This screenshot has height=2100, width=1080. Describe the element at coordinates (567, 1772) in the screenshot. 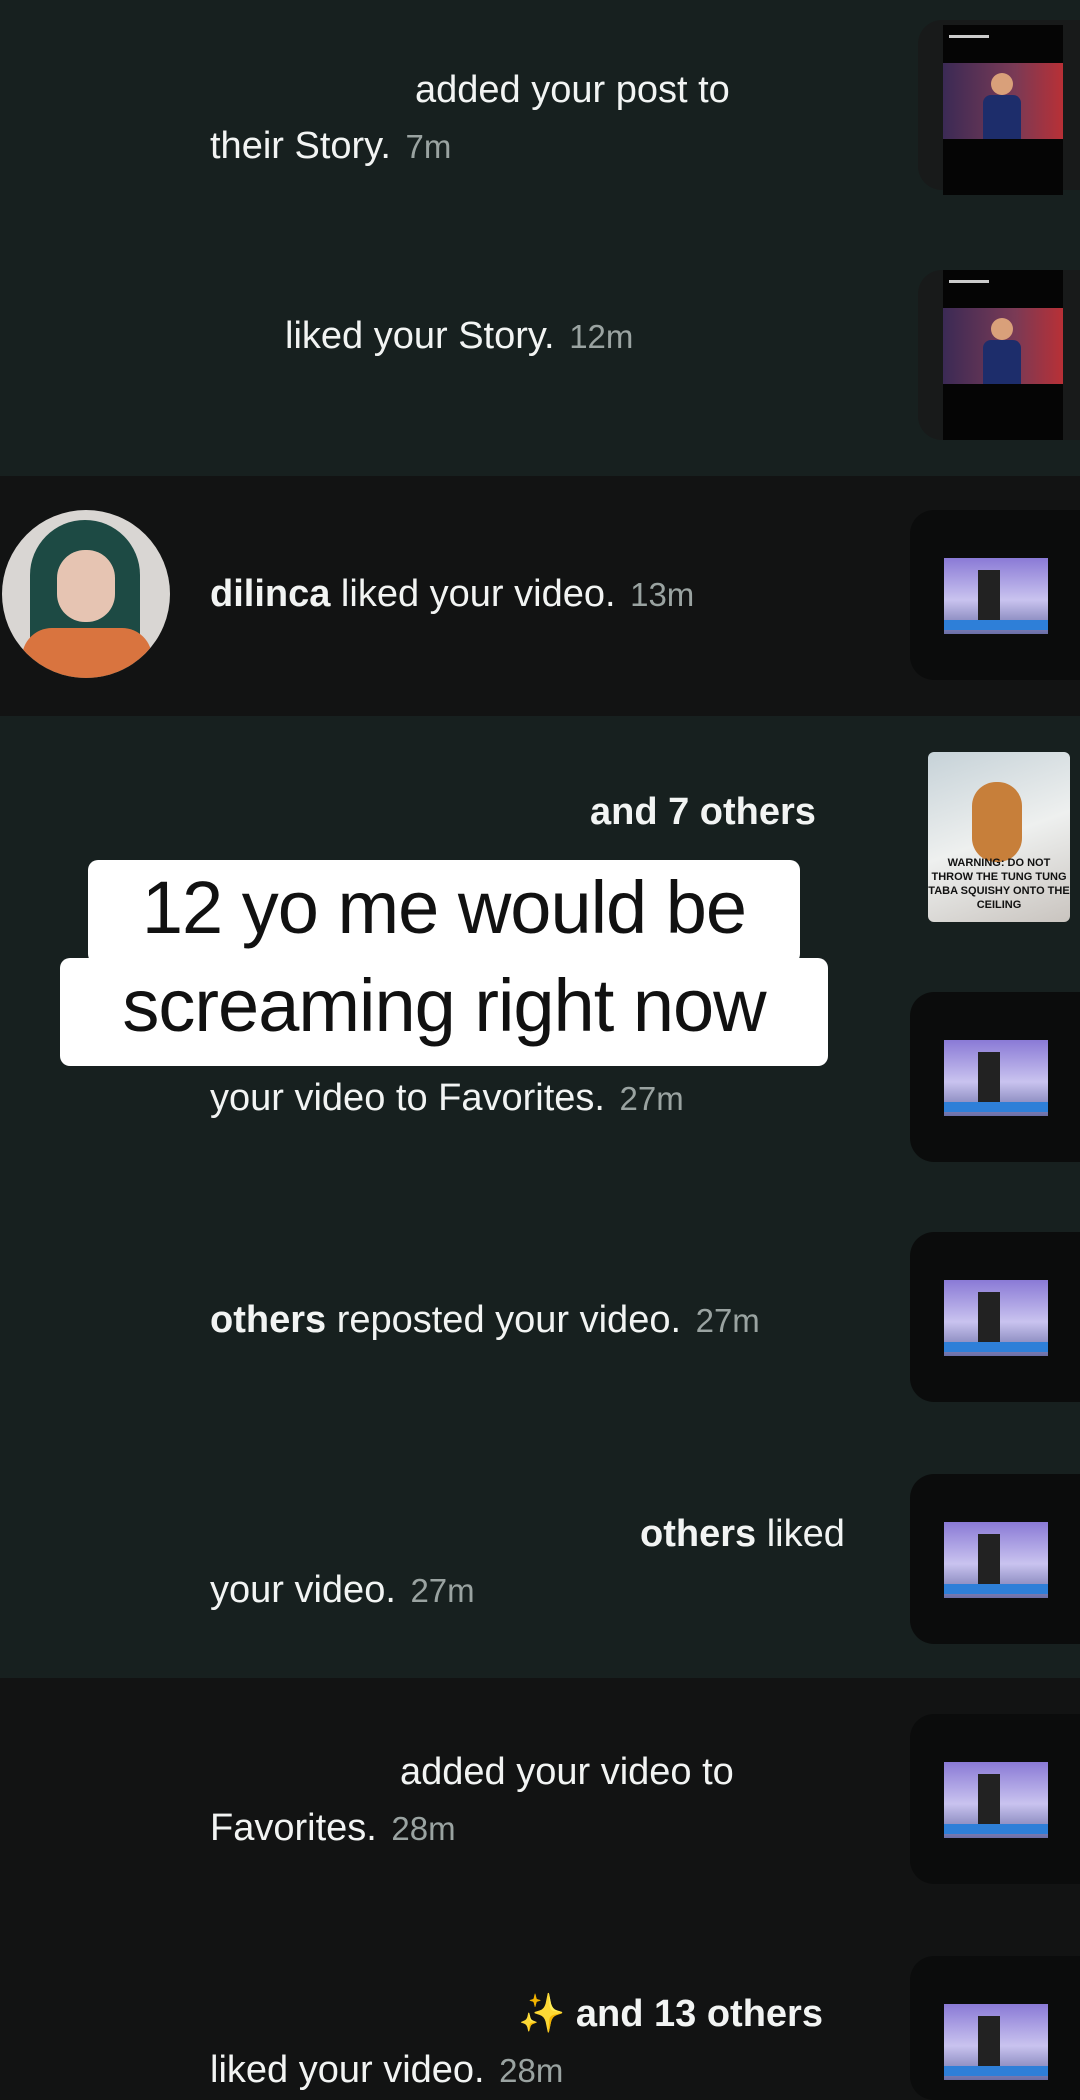

I see `notification-text: added your video to` at that location.